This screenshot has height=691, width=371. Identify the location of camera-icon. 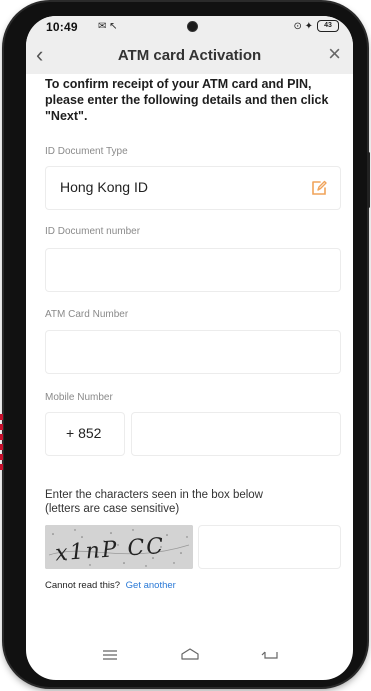
(192, 26).